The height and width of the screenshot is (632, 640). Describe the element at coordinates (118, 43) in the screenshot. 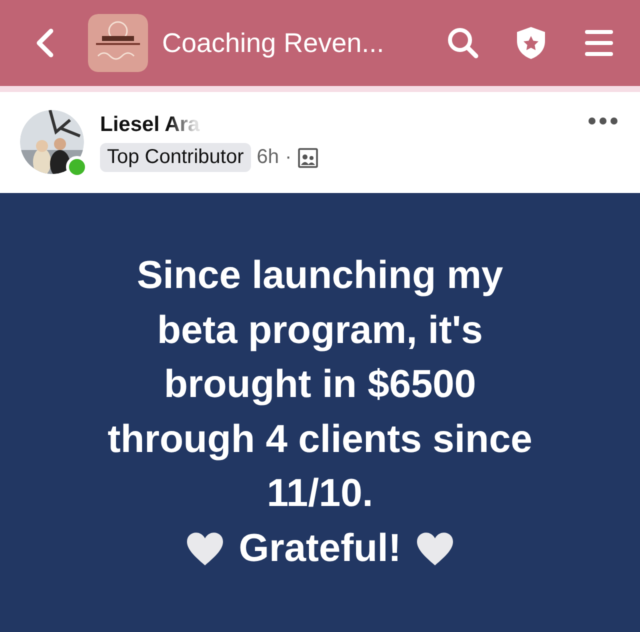

I see `group-logo-icon` at that location.